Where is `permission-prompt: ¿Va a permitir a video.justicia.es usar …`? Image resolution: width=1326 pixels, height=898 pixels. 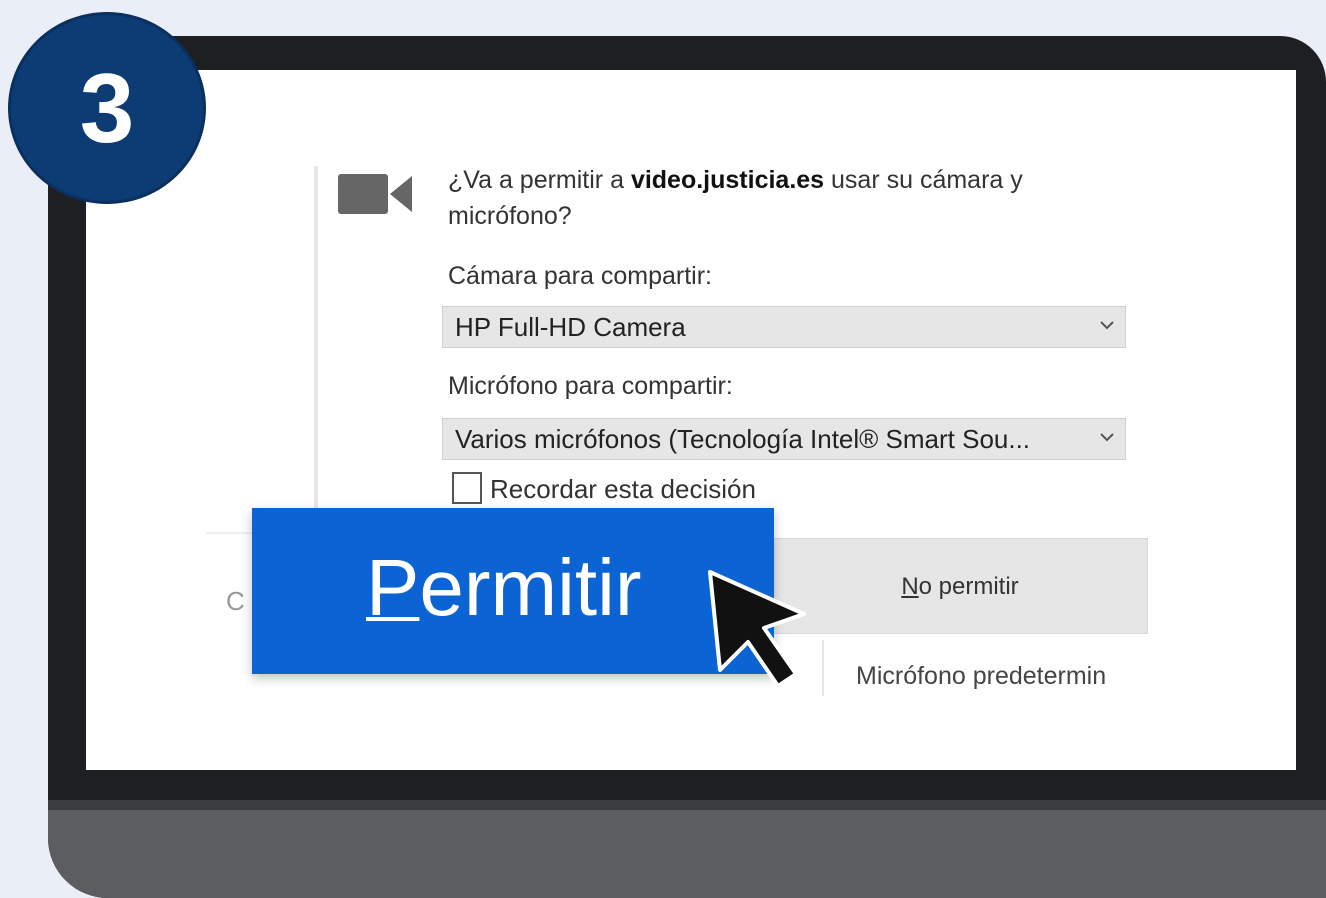 permission-prompt: ¿Va a permitir a video.justicia.es usar … is located at coordinates (788, 198).